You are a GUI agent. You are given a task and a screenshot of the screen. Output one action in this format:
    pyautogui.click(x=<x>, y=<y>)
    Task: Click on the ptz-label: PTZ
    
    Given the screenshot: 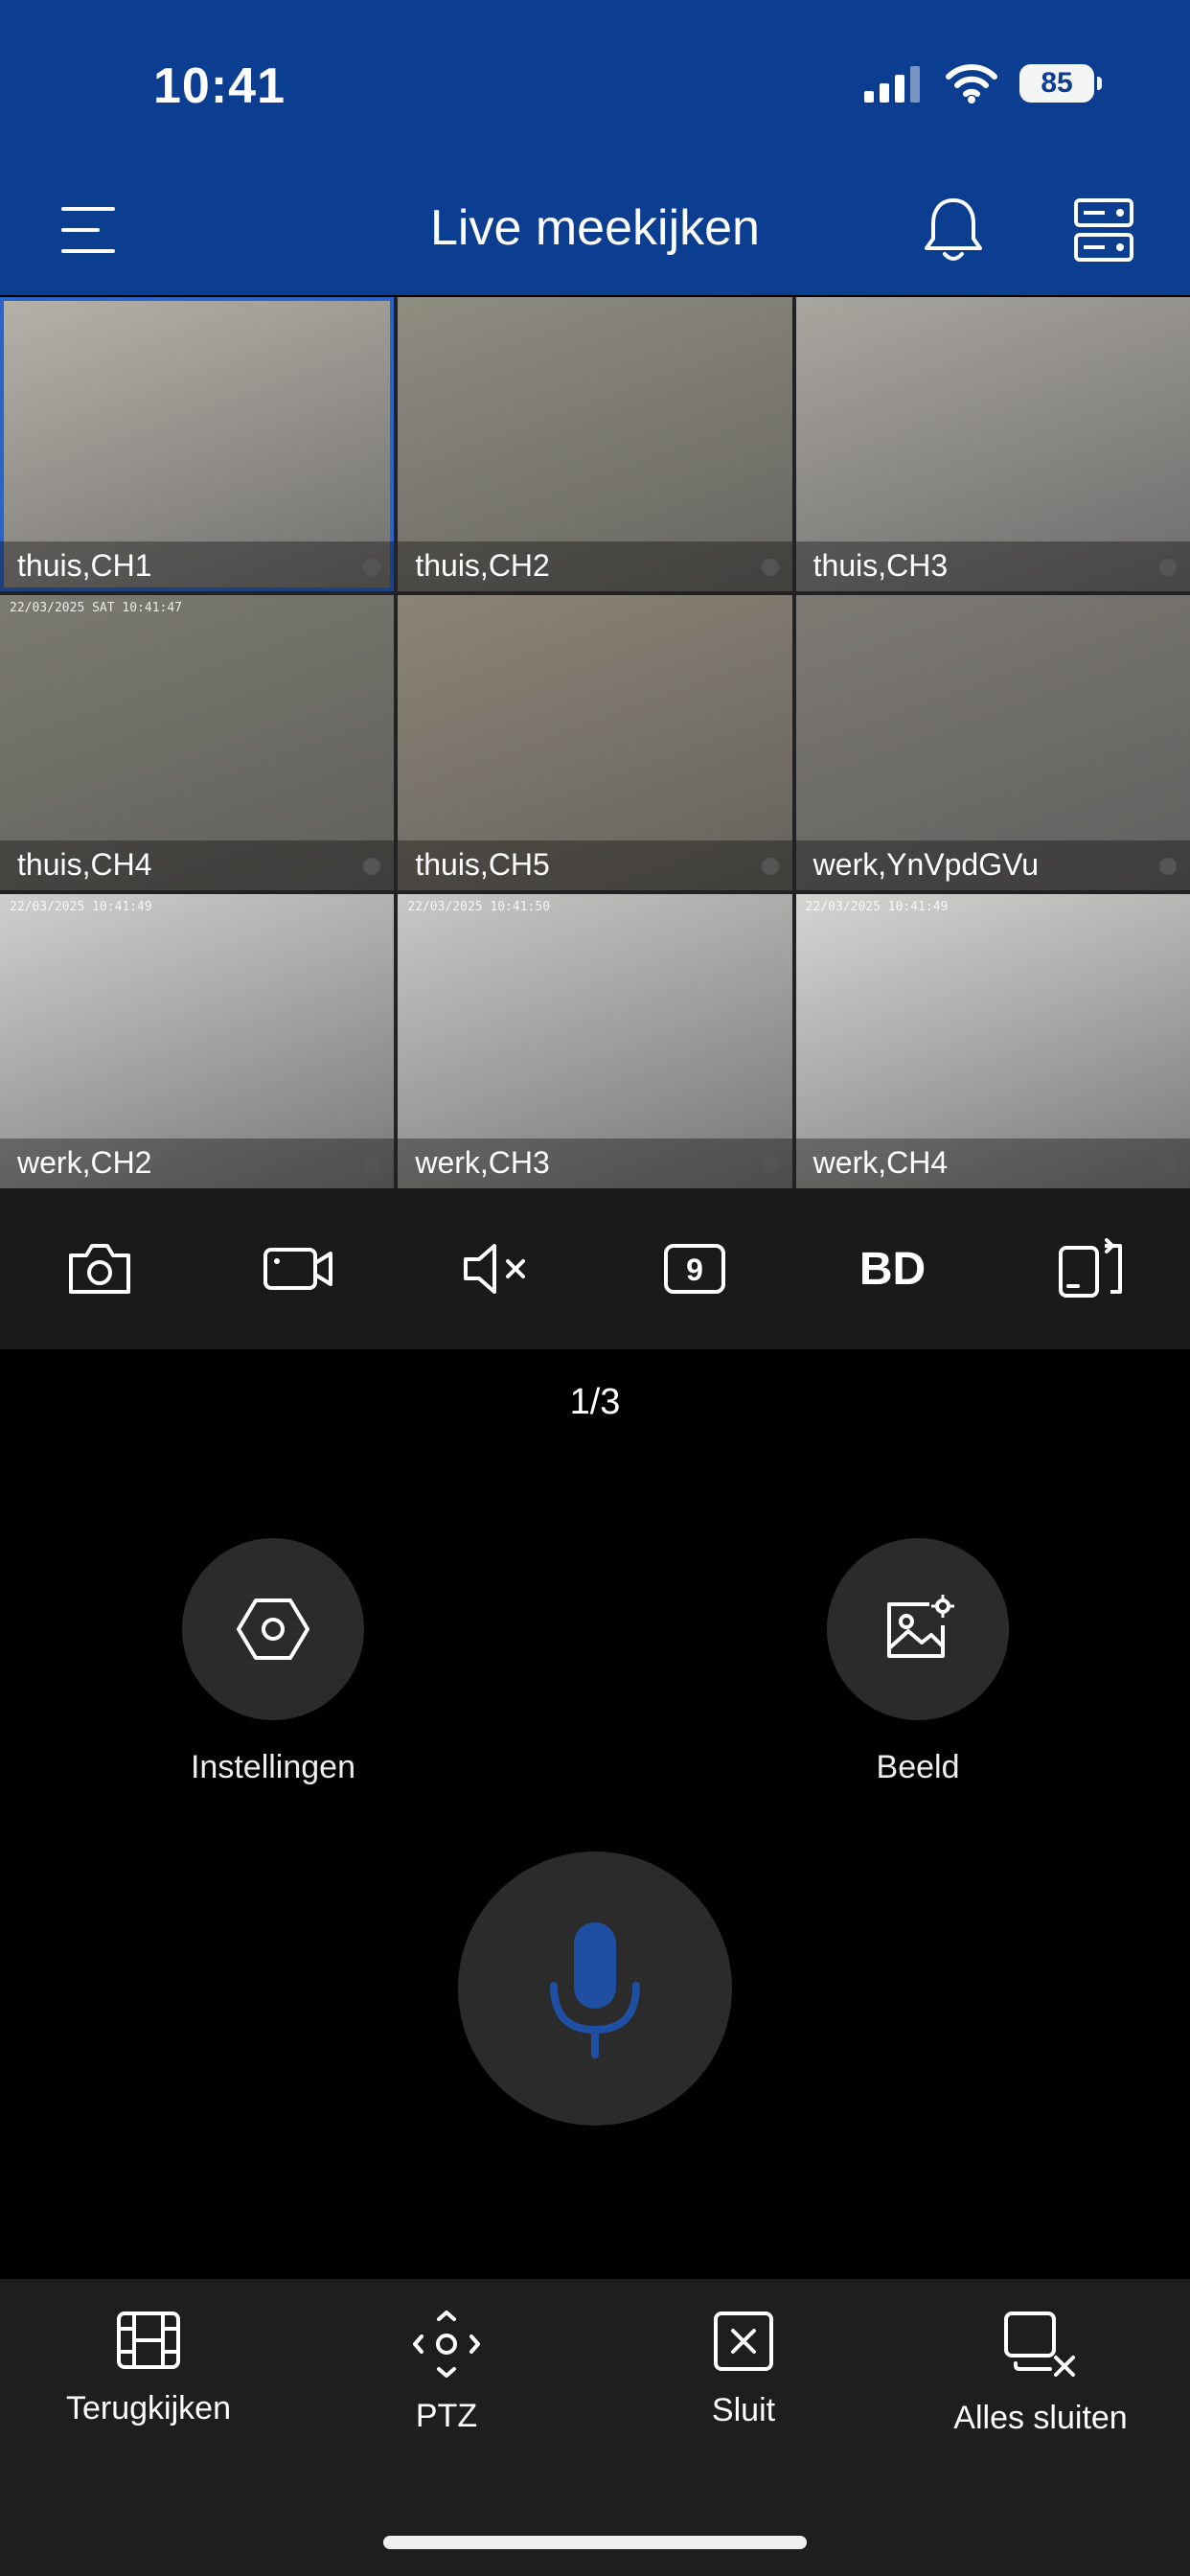 What is the action you would take?
    pyautogui.click(x=447, y=2416)
    